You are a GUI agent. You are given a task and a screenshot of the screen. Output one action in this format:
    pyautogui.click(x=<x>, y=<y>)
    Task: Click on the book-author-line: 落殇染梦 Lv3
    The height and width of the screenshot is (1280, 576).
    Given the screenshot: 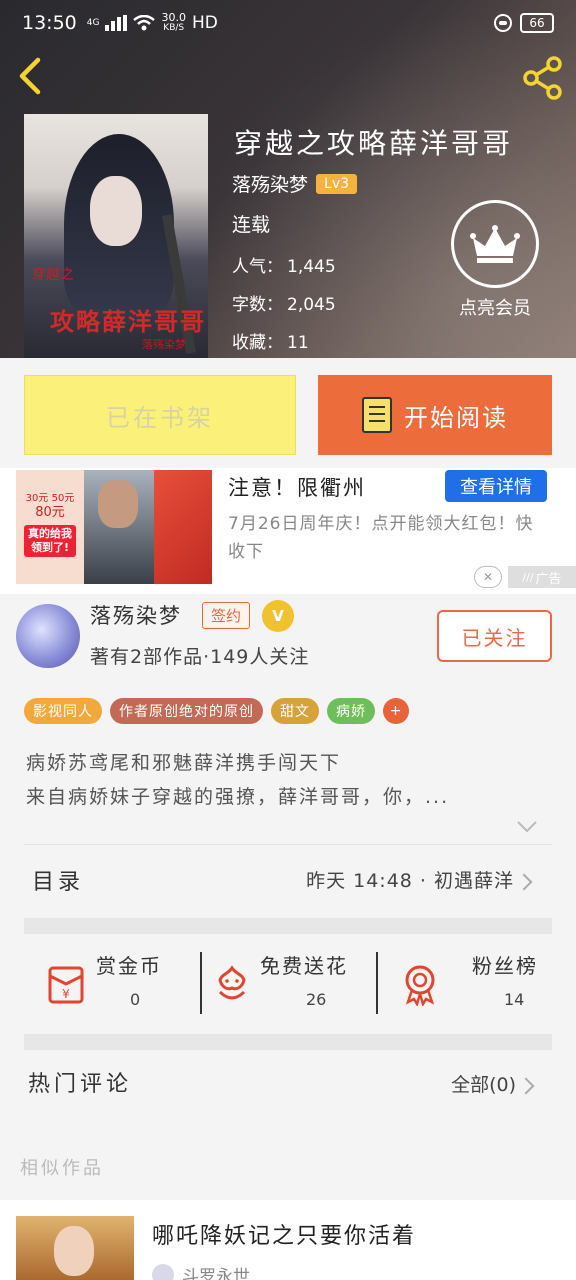 What is the action you would take?
    pyautogui.click(x=295, y=183)
    